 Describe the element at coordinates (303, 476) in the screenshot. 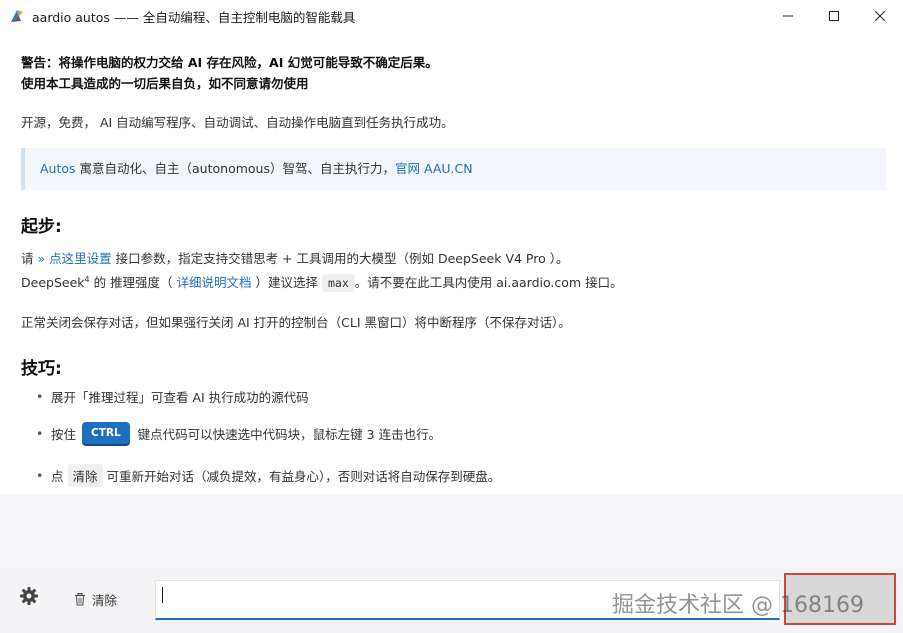

I see `tip-3-suffix: 可重新开始对话（减负提效，有益身心），否则对话将自动保存到硬盘。` at that location.